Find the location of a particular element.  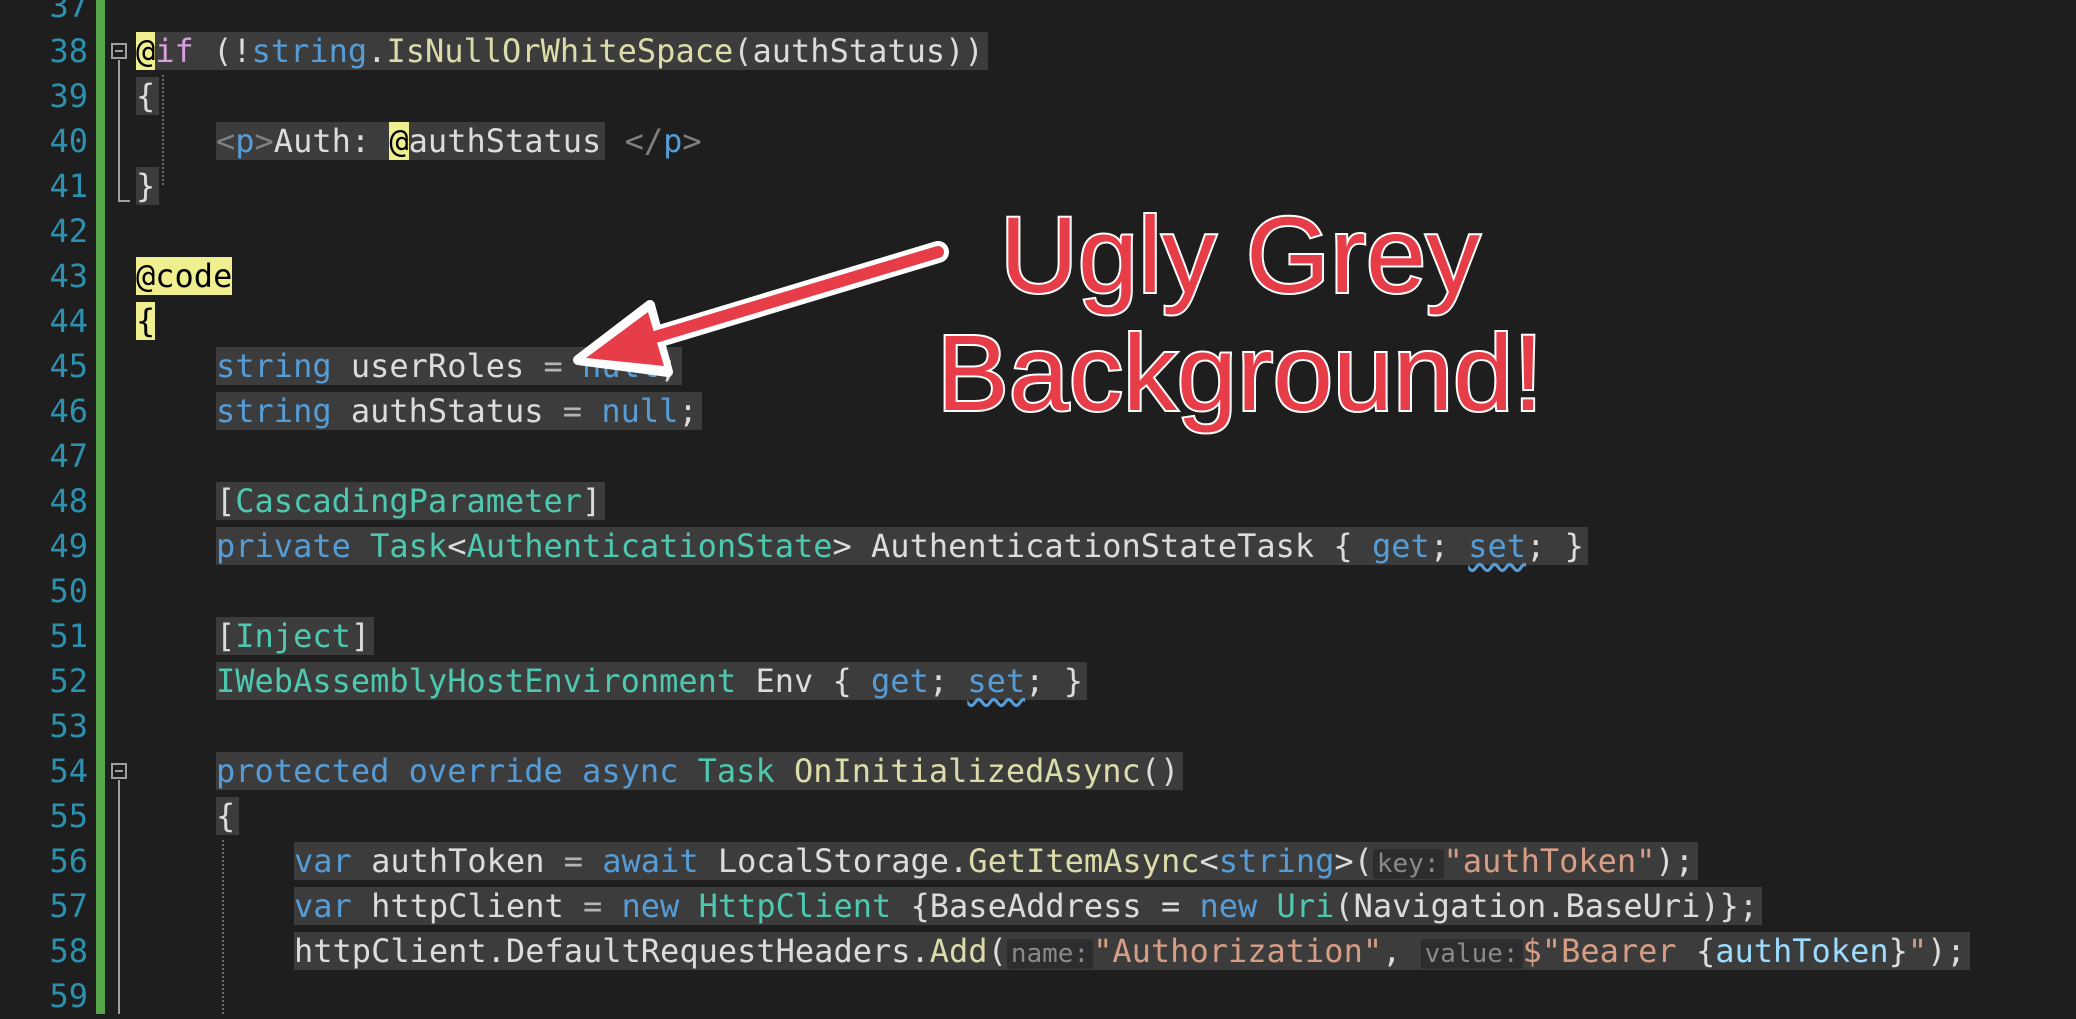

annotation-arrow is located at coordinates (761, 309).